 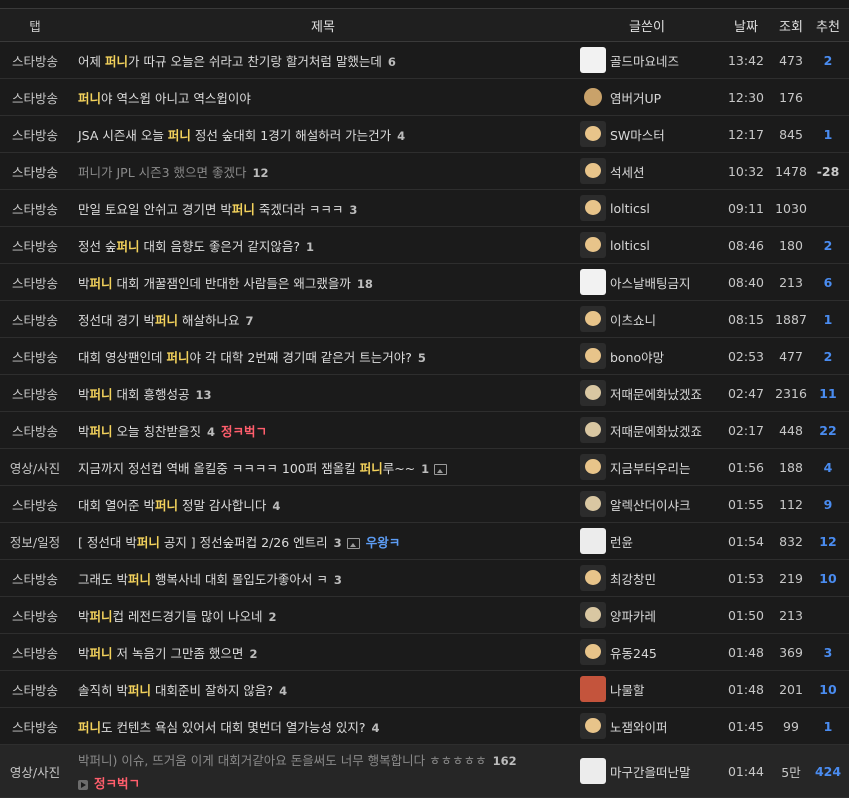 I want to click on author-name: 런윤, so click(x=621, y=541).